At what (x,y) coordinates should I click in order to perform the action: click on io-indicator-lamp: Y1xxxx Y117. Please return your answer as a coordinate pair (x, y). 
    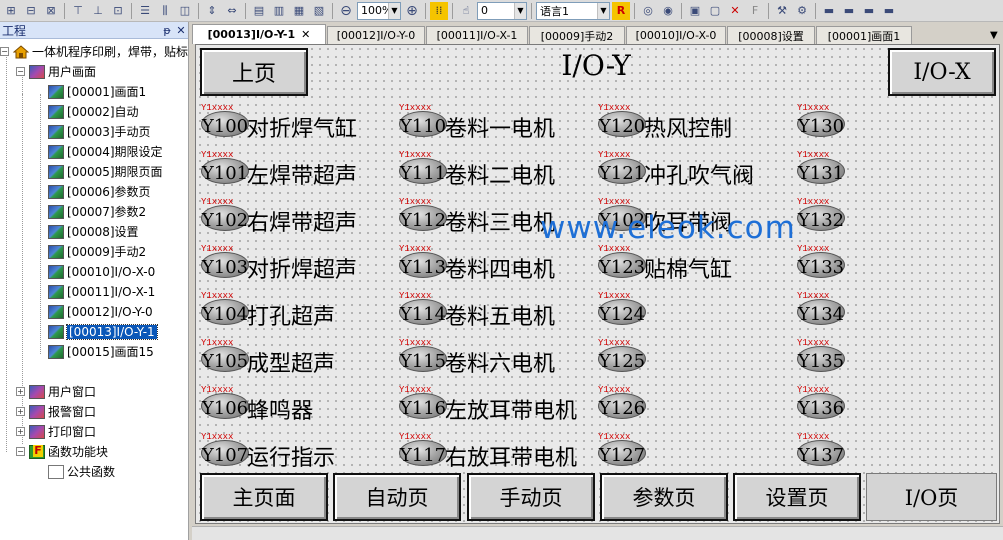
    Looking at the image, I should click on (423, 449).